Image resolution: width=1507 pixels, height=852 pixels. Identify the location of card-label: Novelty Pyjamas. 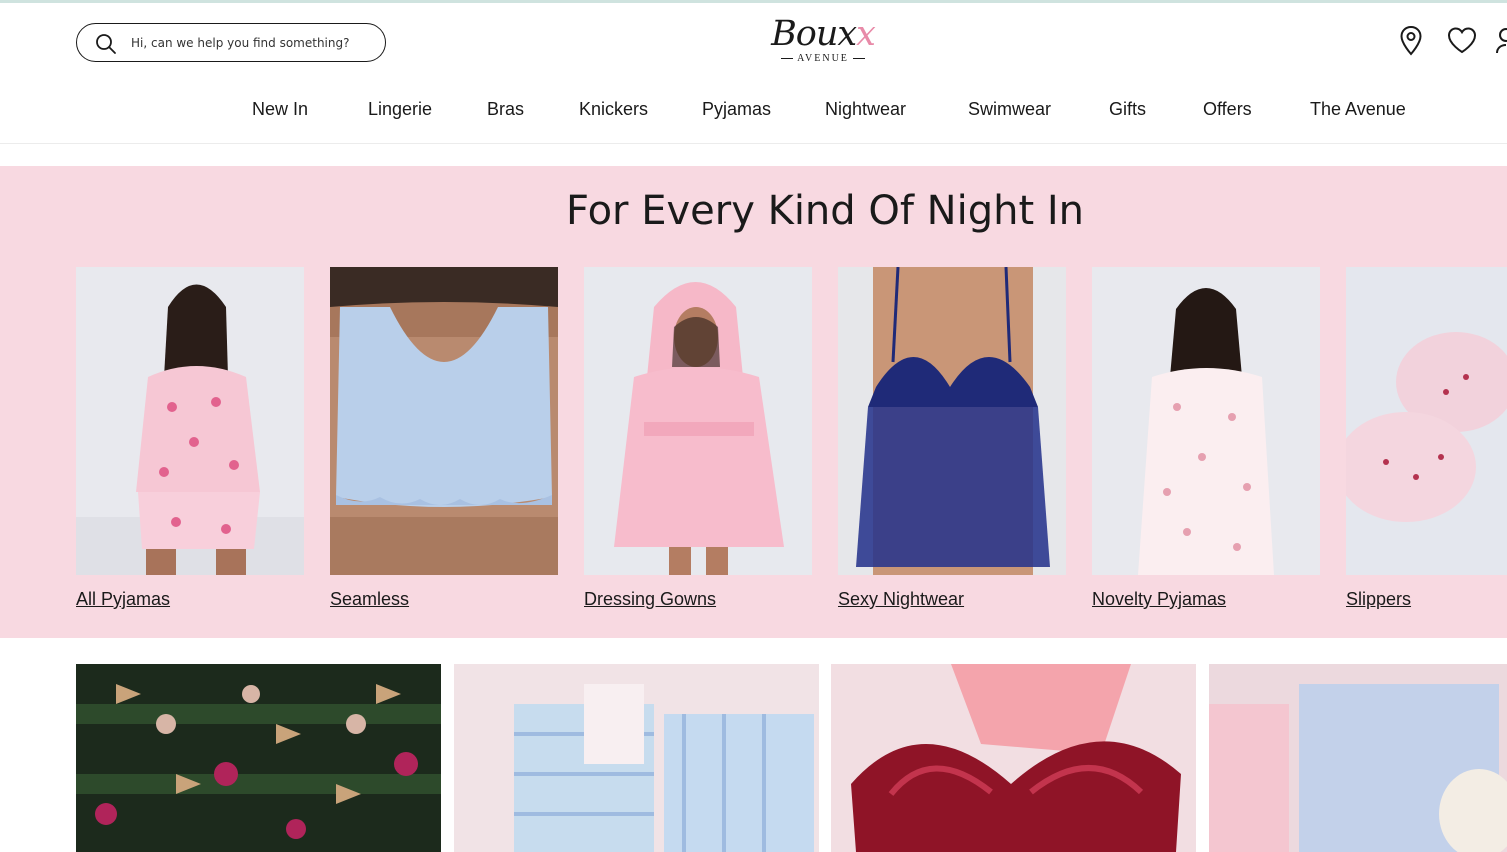
(1159, 599).